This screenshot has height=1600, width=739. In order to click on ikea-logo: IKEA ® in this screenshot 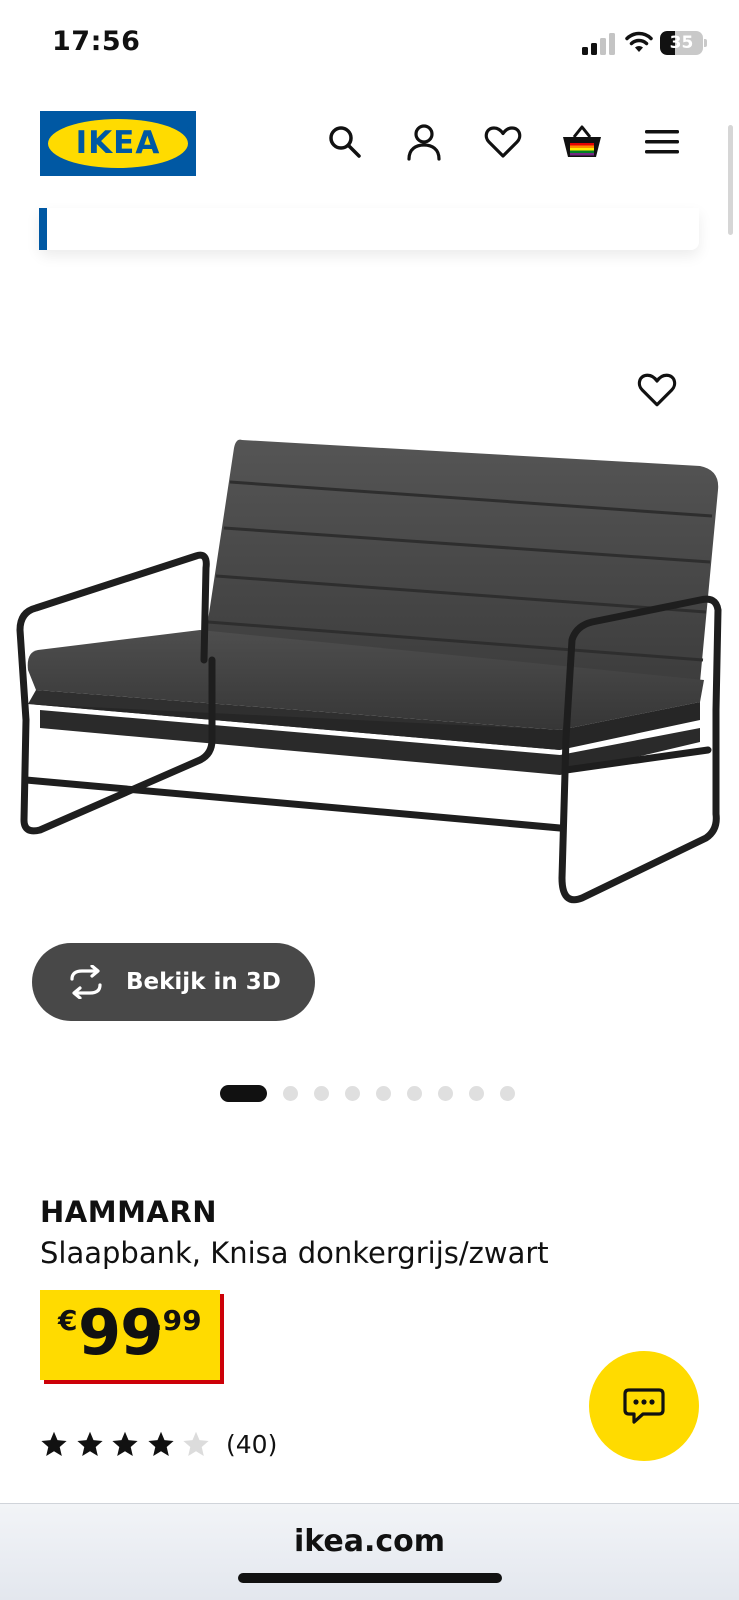, I will do `click(118, 143)`.